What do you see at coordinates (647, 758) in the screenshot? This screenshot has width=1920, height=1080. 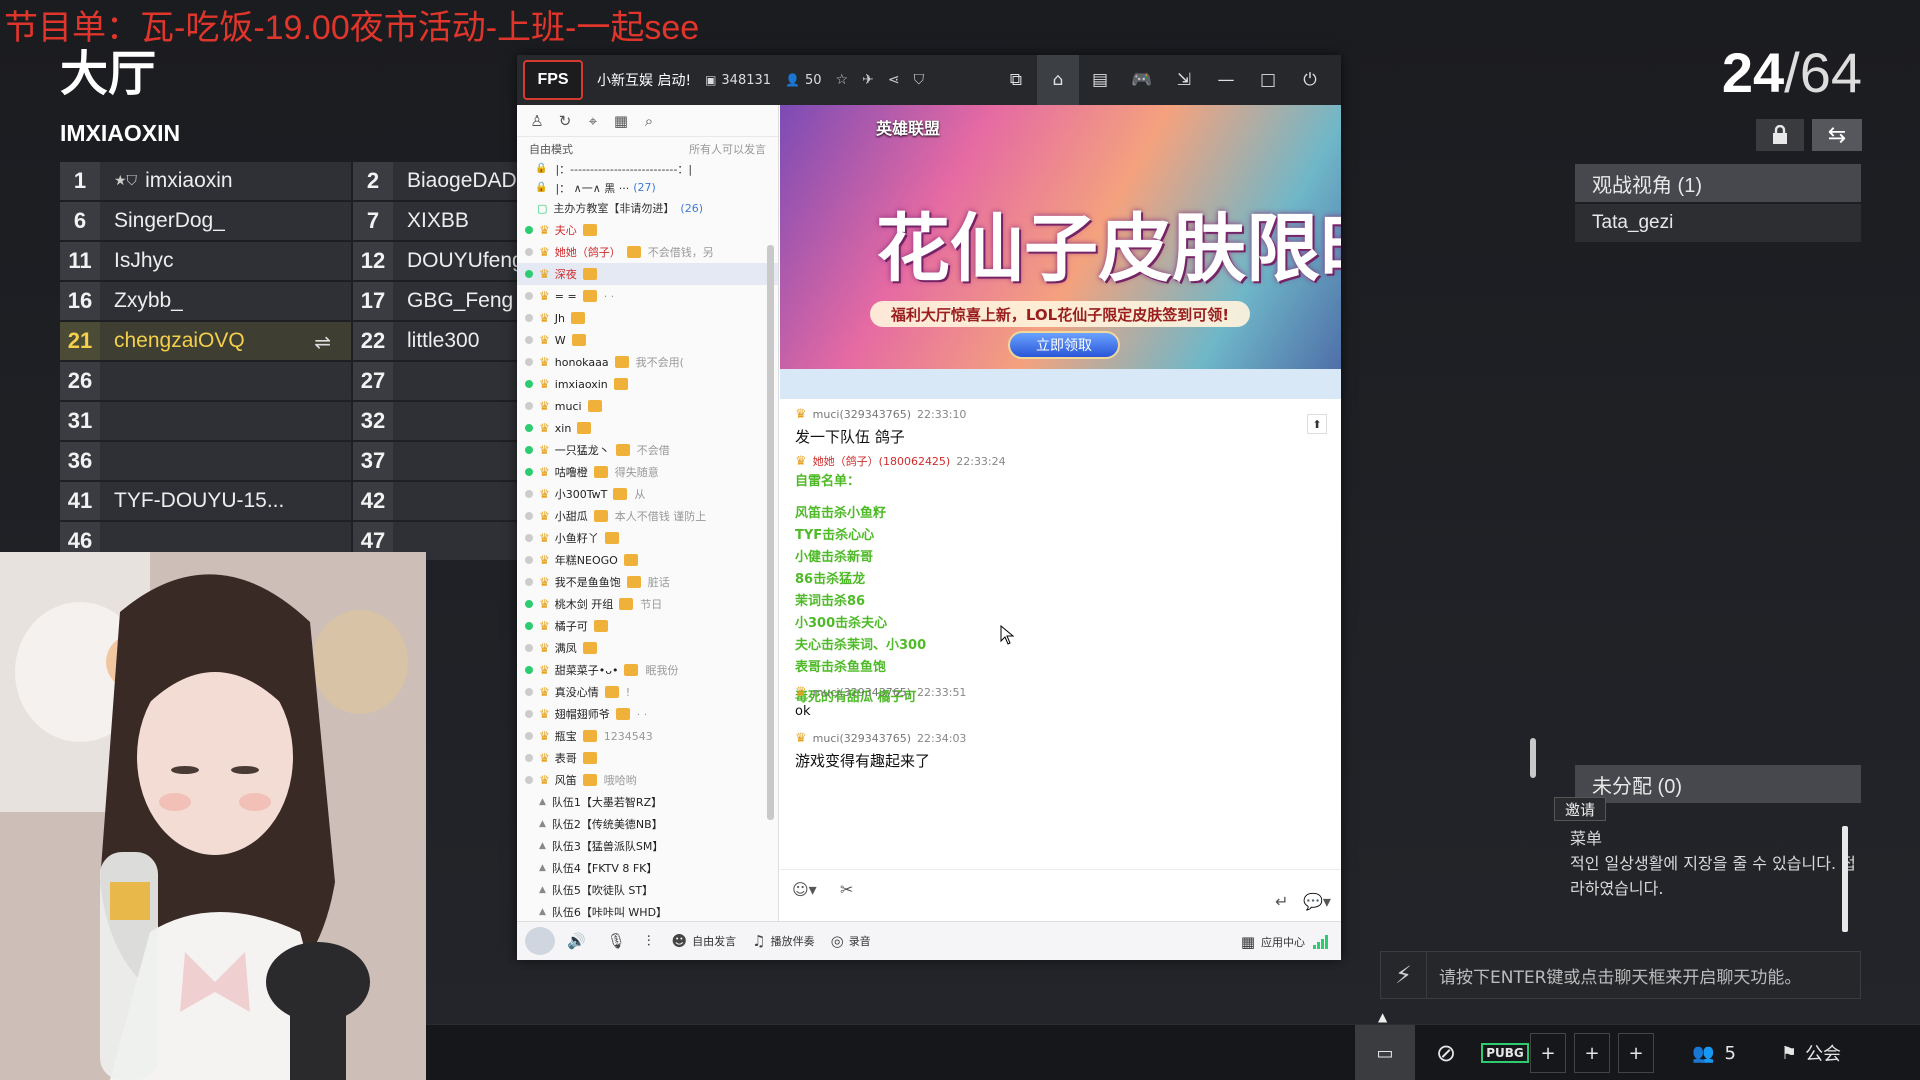 I see `member-row: ♛ 表哥` at bounding box center [647, 758].